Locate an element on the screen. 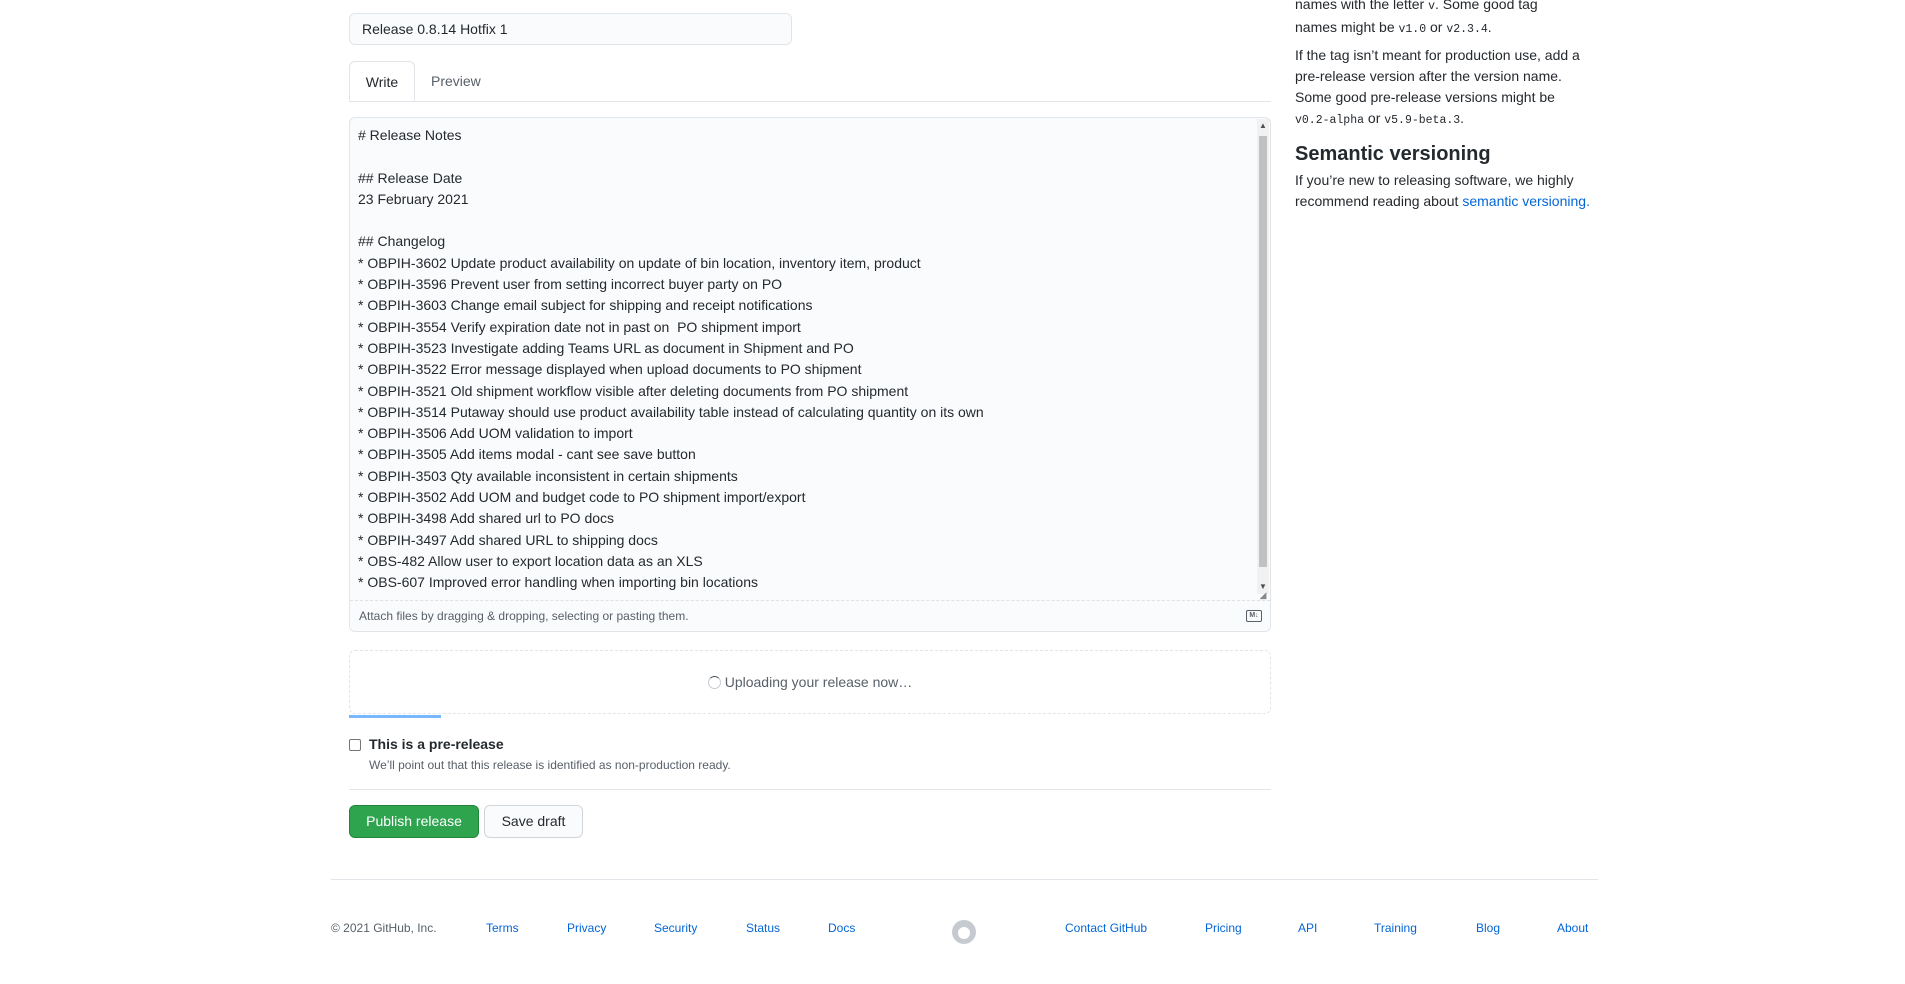 The height and width of the screenshot is (984, 1905). publish-release-button: Publish release is located at coordinates (414, 821).